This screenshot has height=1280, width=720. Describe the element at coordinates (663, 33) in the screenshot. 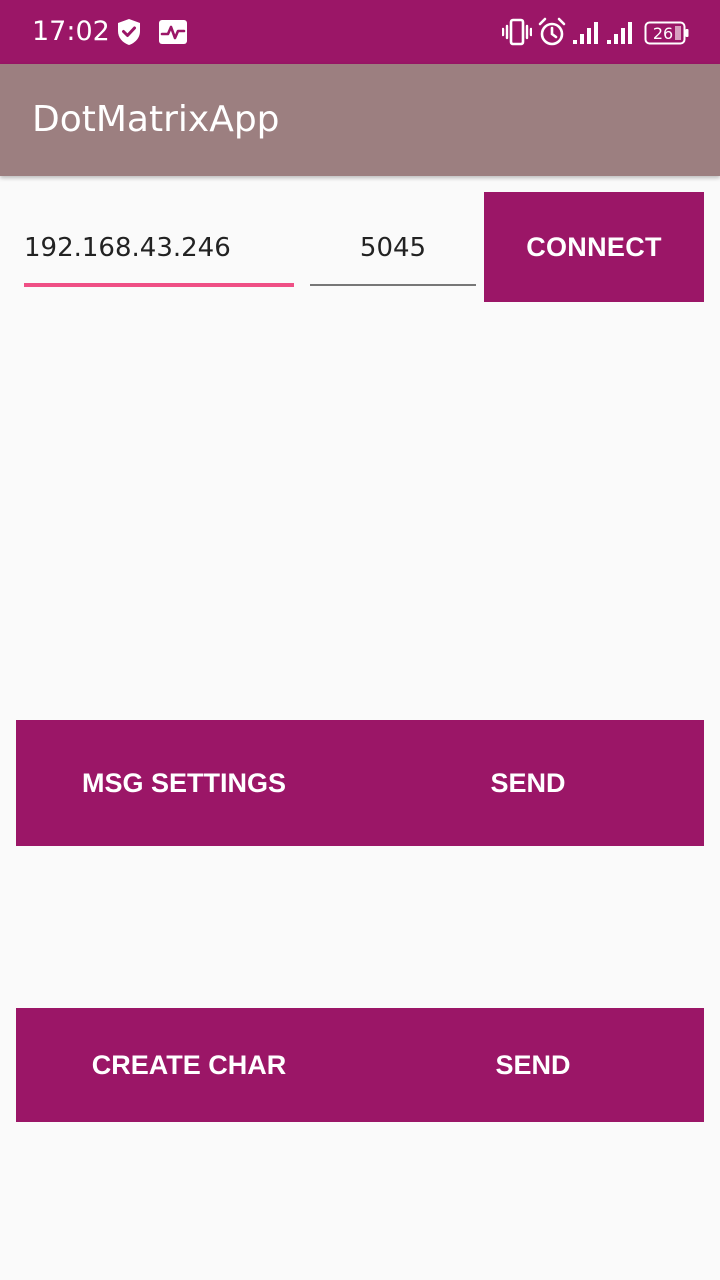

I see `battery-level: 26` at that location.